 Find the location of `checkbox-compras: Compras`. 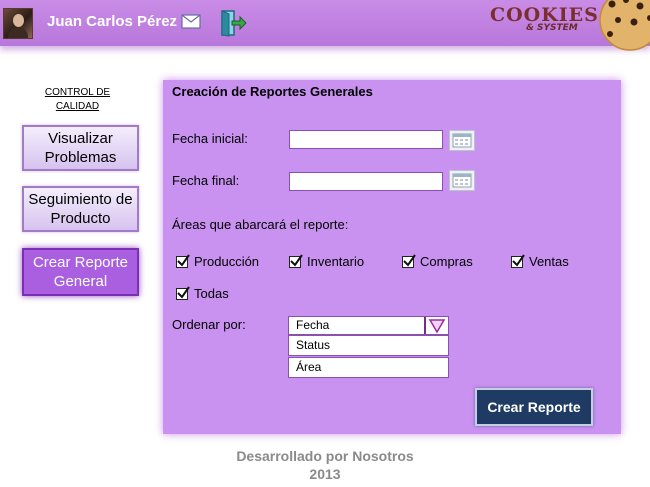

checkbox-compras: Compras is located at coordinates (437, 261).